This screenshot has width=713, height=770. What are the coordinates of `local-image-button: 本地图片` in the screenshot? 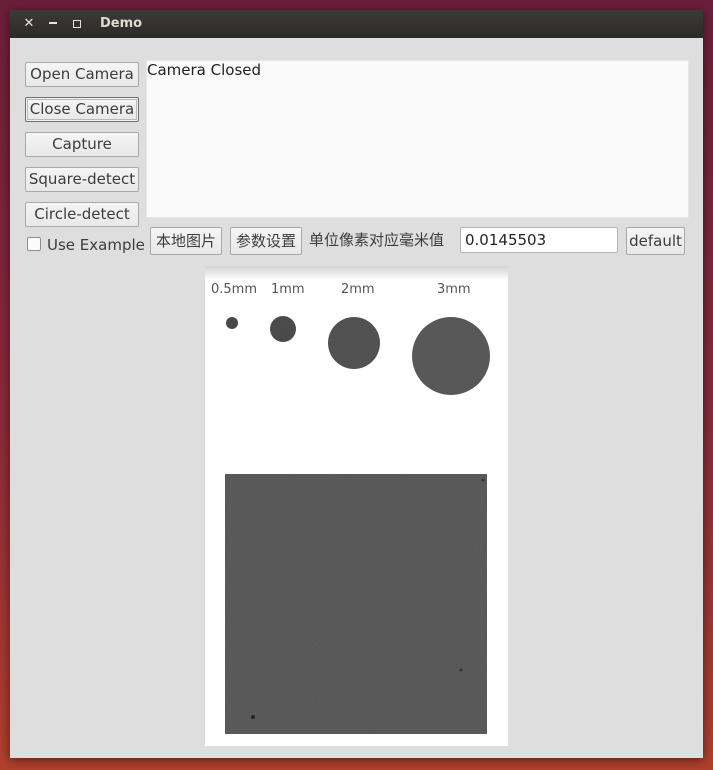 It's located at (186, 241).